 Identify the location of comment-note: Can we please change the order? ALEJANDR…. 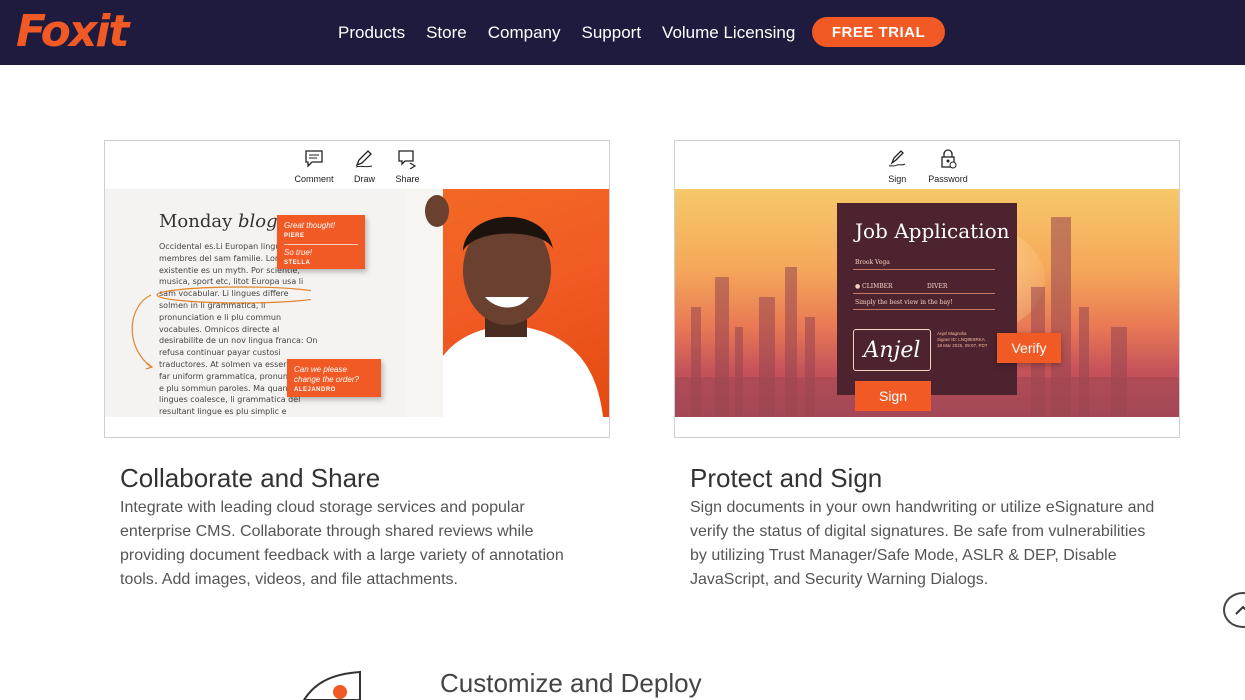
(334, 378).